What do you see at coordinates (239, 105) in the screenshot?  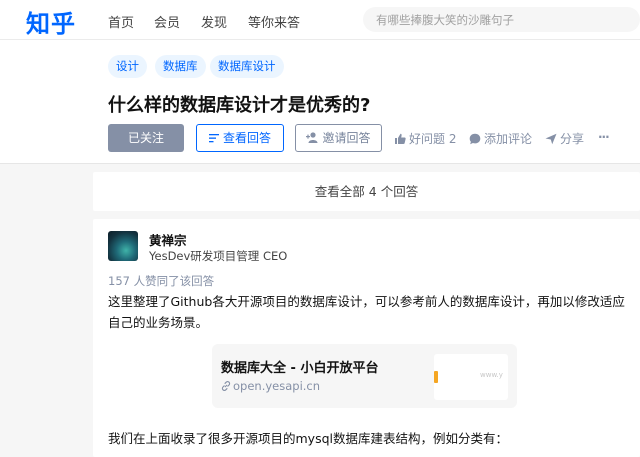 I see `question-title: 什么样的数据库设计才是优秀的?` at bounding box center [239, 105].